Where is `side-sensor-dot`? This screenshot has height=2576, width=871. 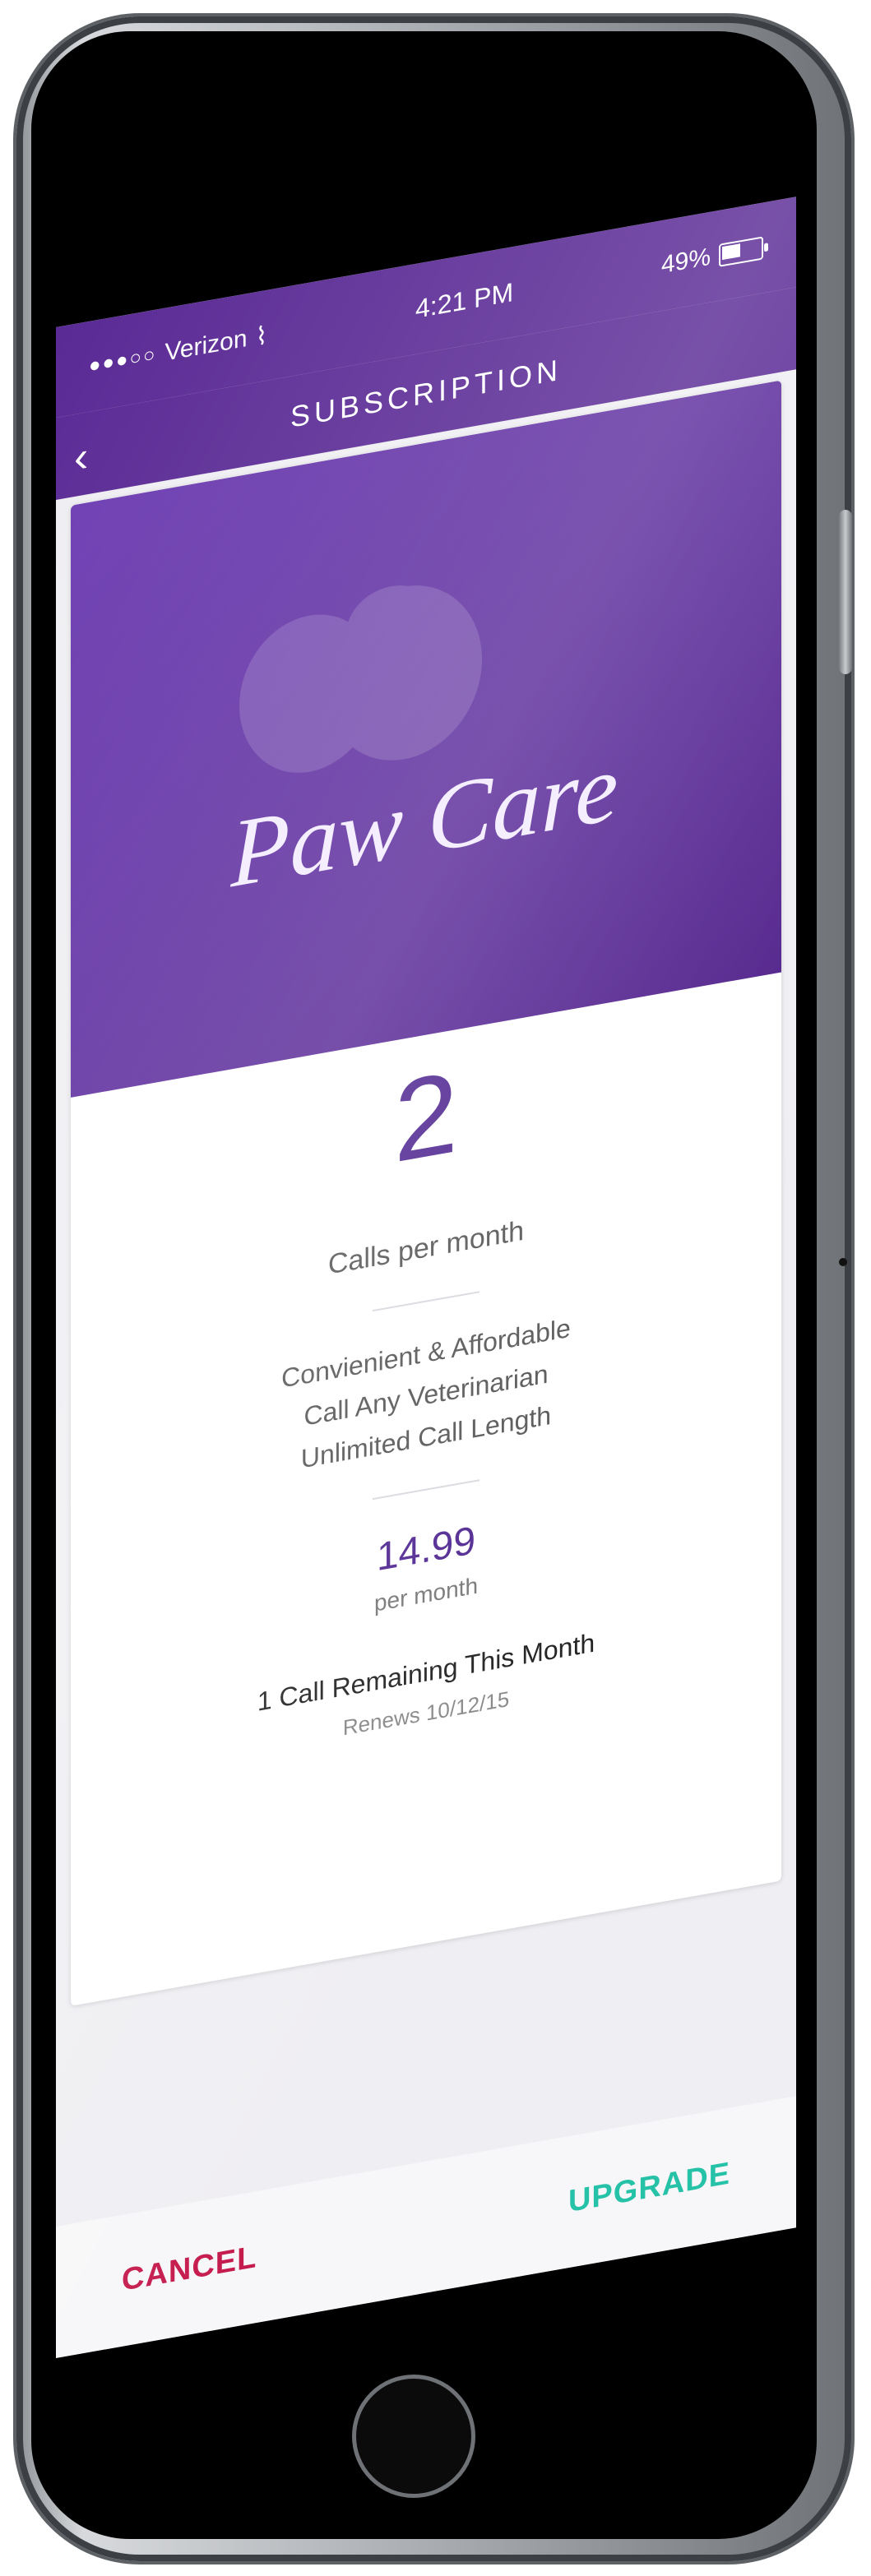
side-sensor-dot is located at coordinates (843, 1262).